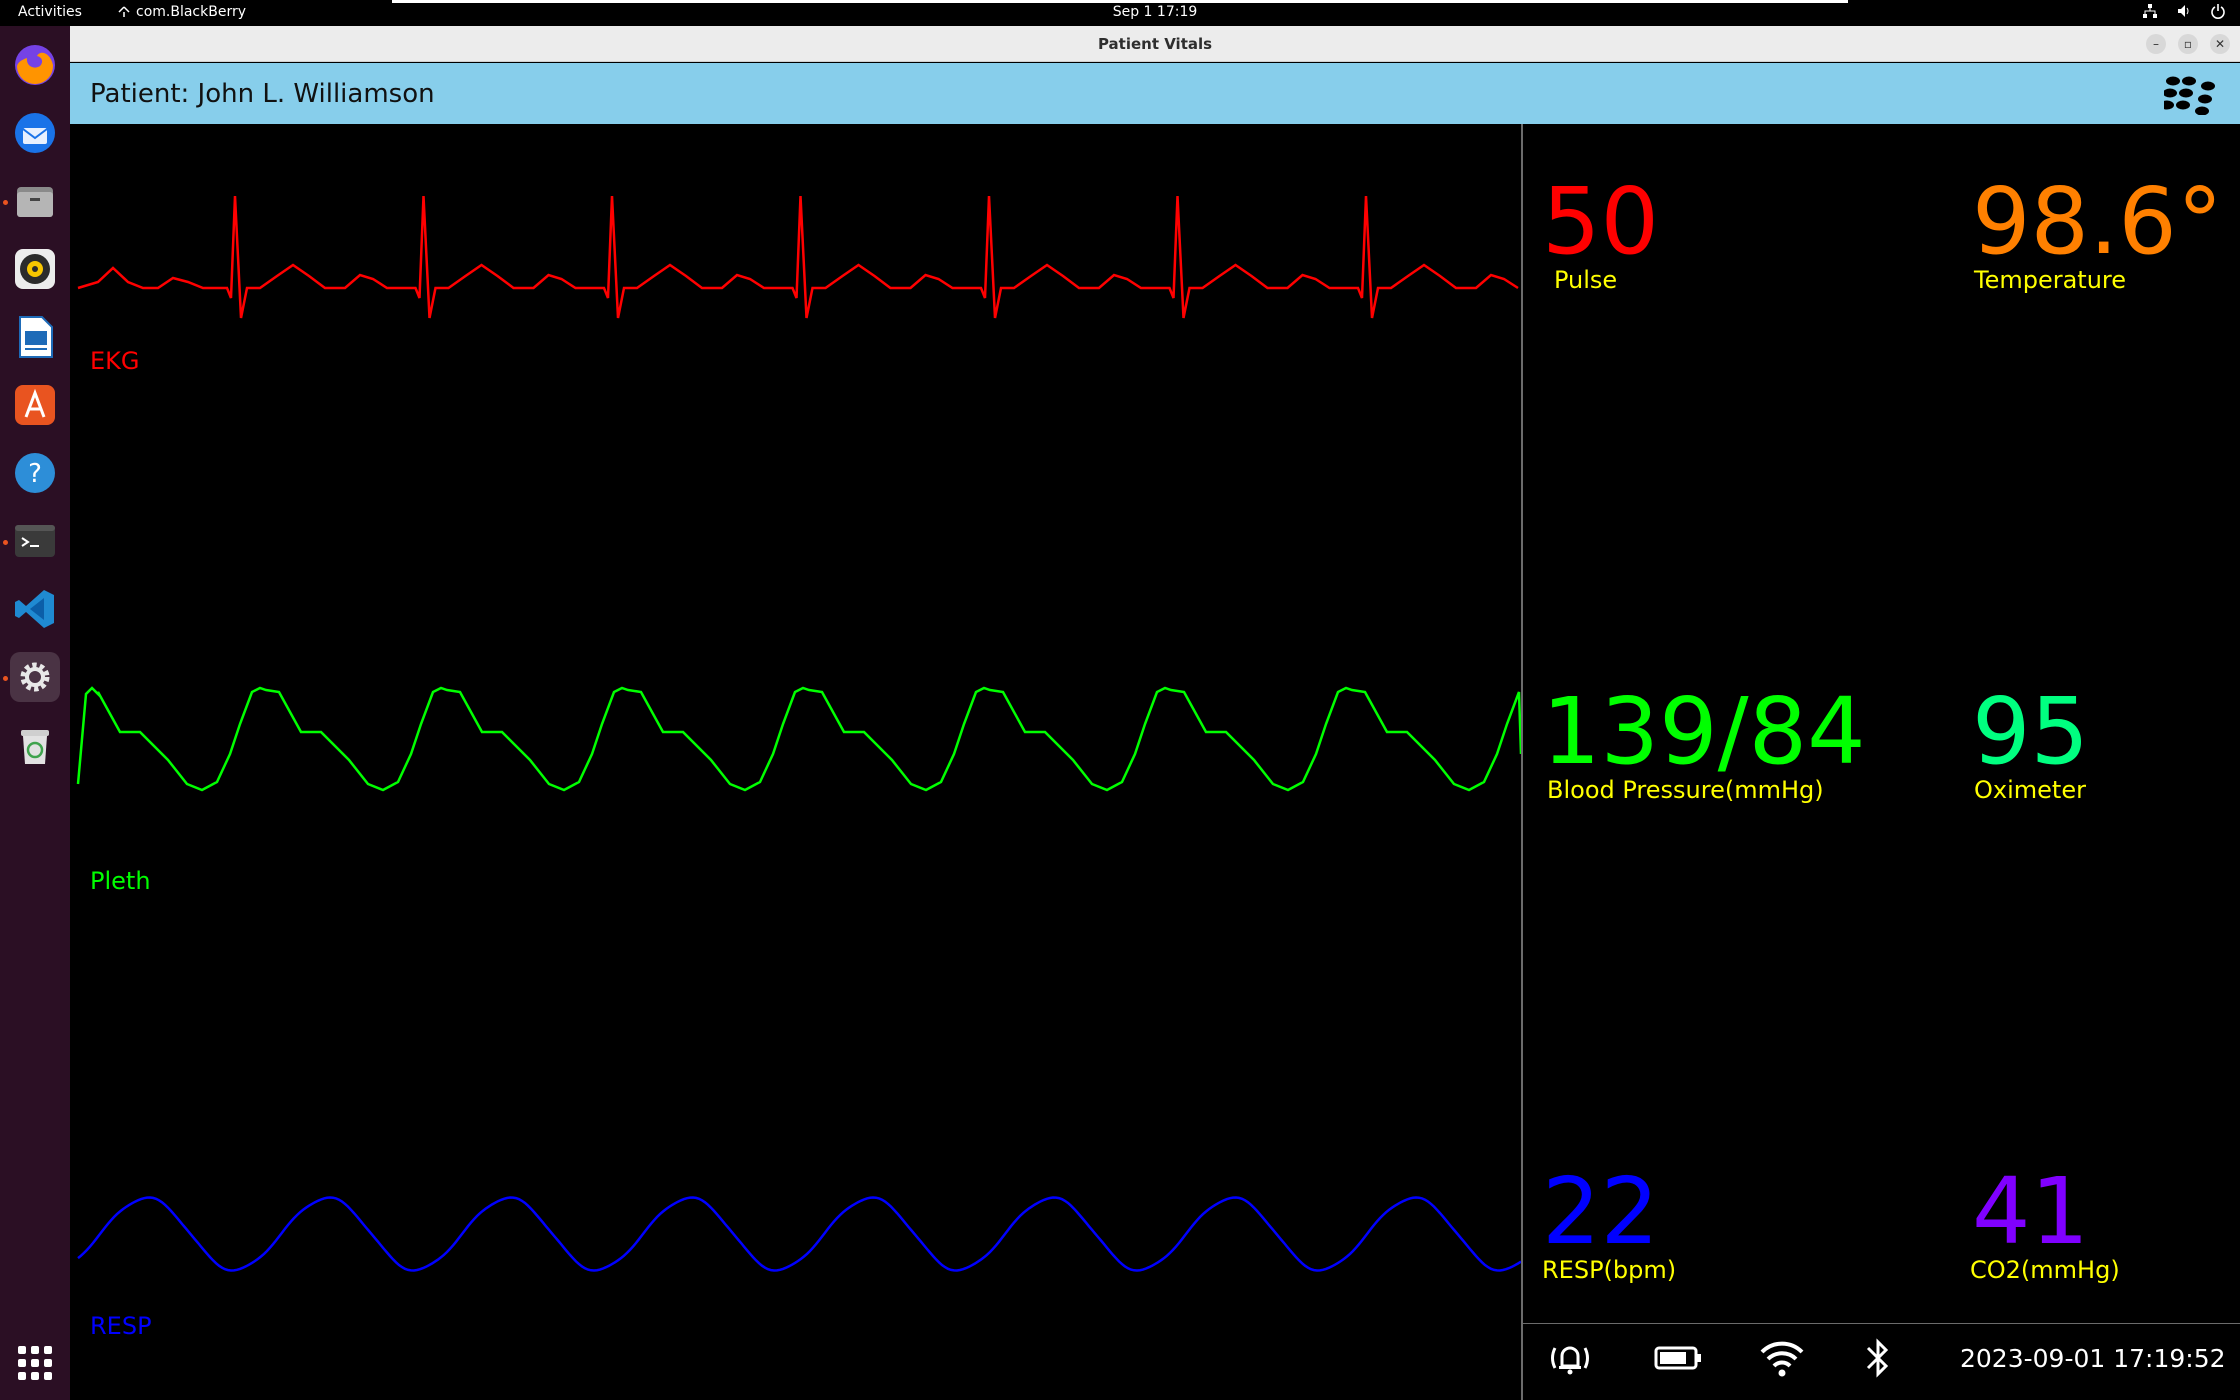 This screenshot has height=1400, width=2240. I want to click on temperature-label: Temperature, so click(2050, 280).